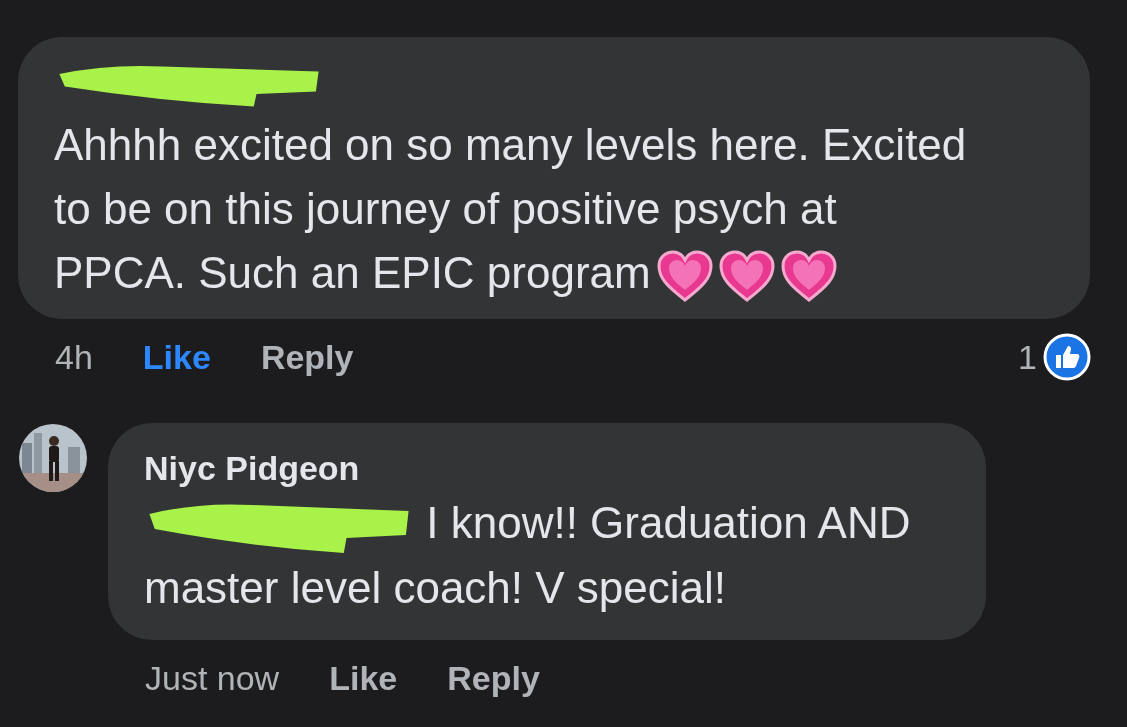 The height and width of the screenshot is (727, 1127). Describe the element at coordinates (1067, 357) in the screenshot. I see `thumbs-up-icon` at that location.